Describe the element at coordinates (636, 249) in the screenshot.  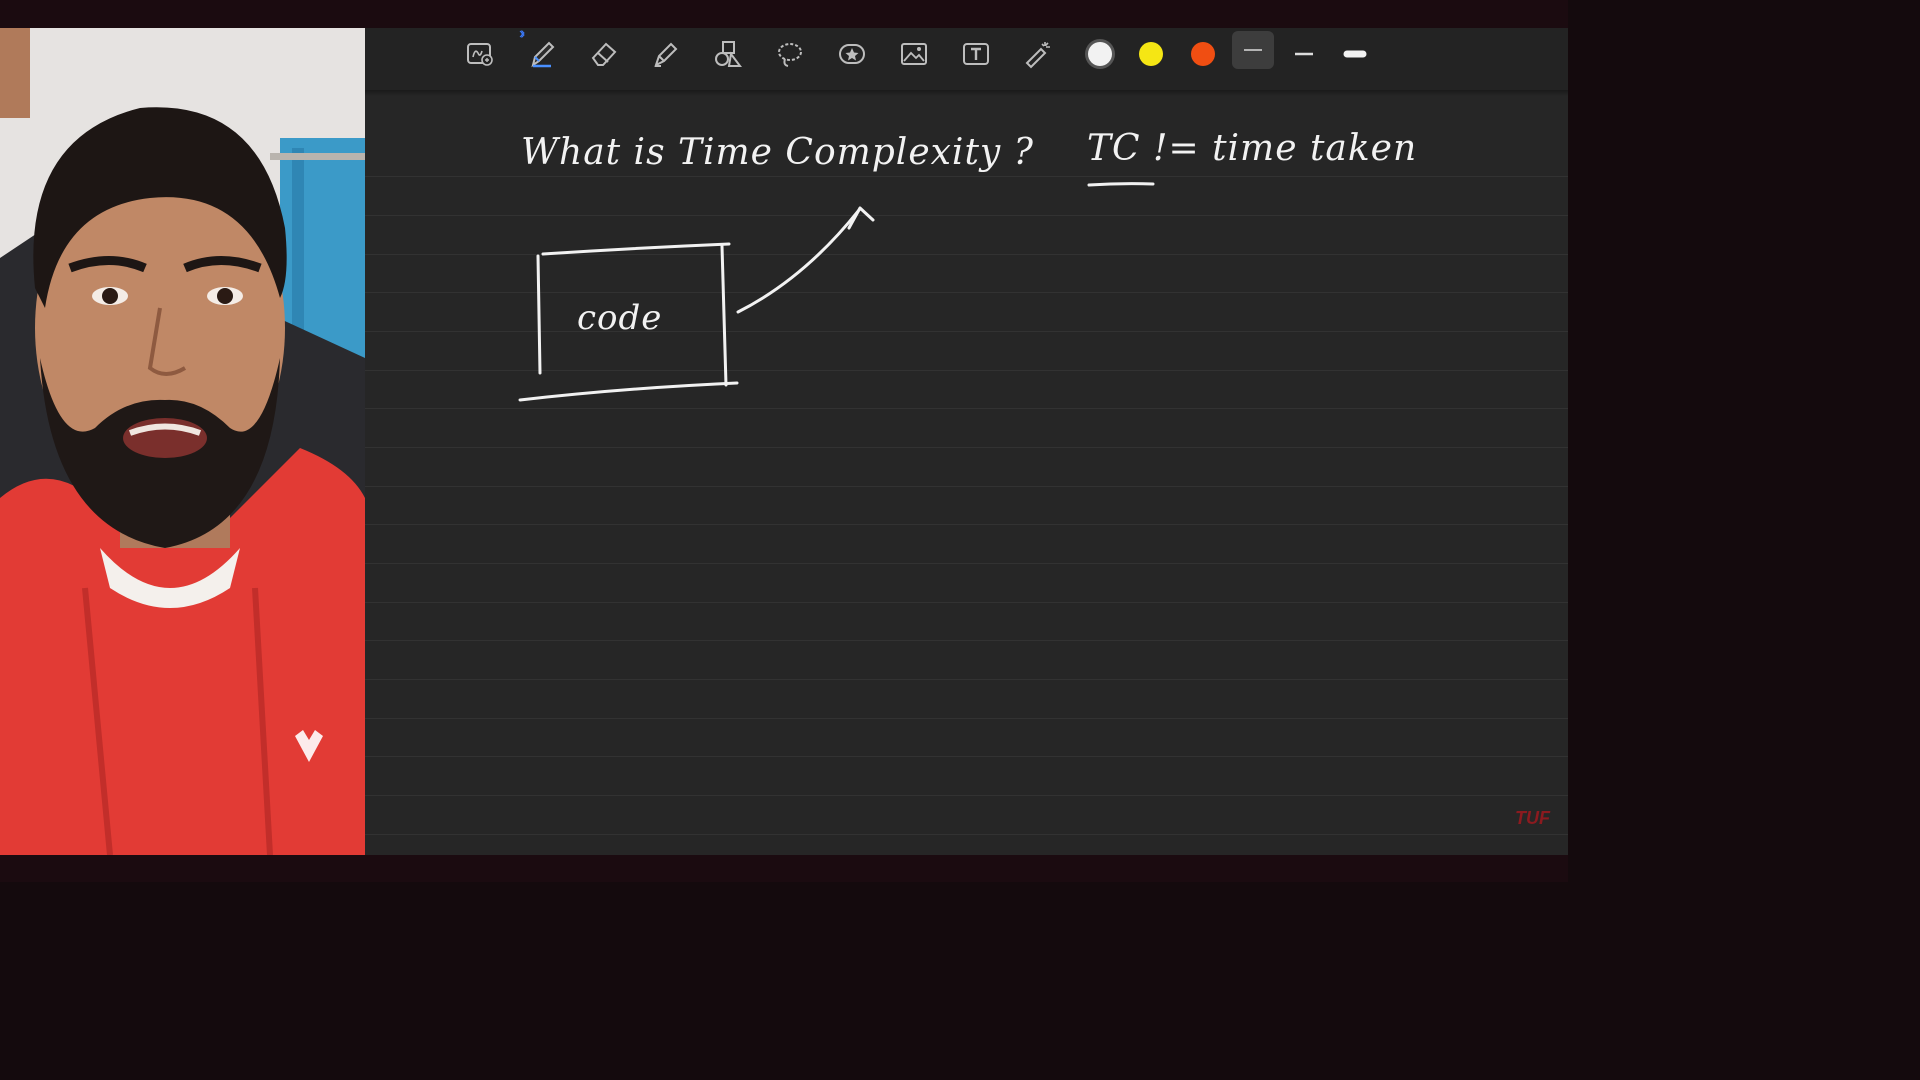
I see `code-box-top-edge` at that location.